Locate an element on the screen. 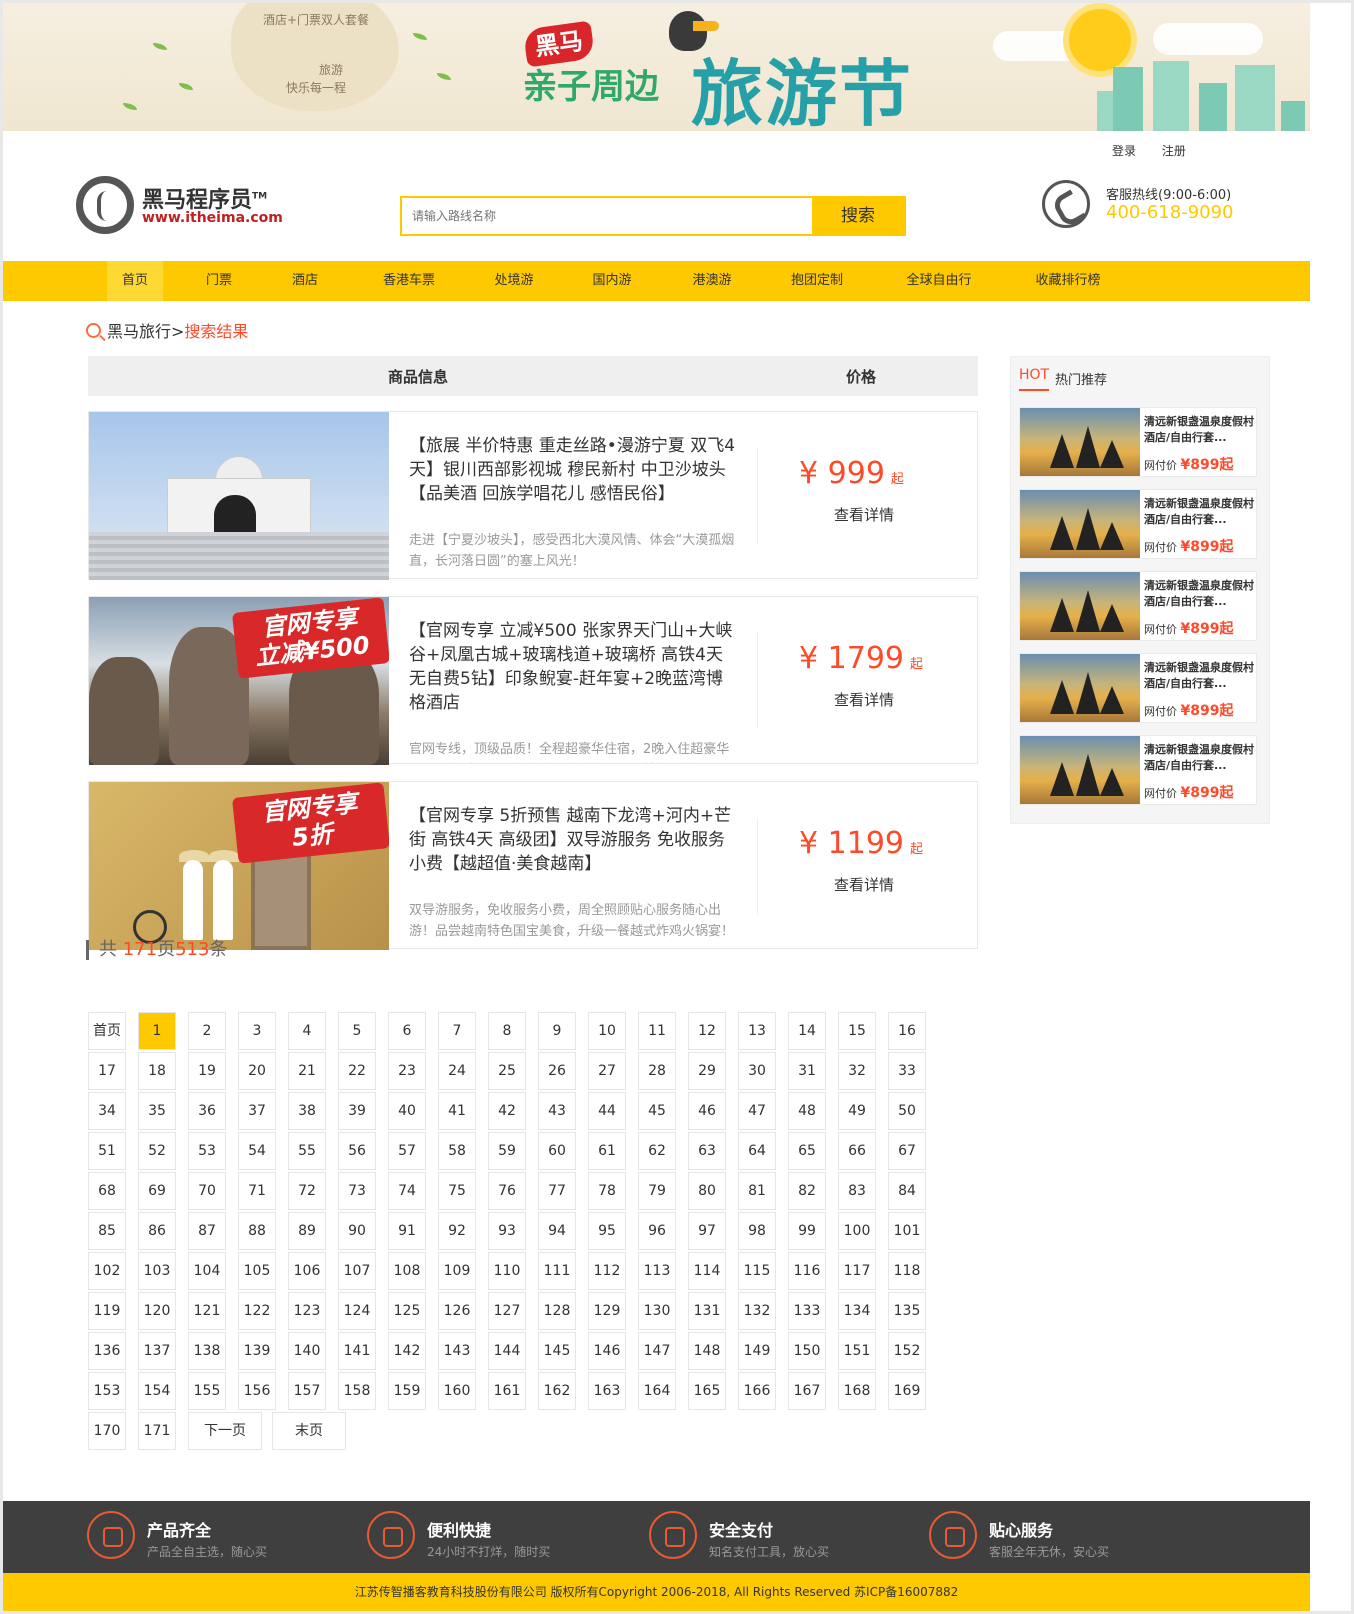 Image resolution: width=1354 pixels, height=1614 pixels. page-first-button: 首页 is located at coordinates (107, 1031).